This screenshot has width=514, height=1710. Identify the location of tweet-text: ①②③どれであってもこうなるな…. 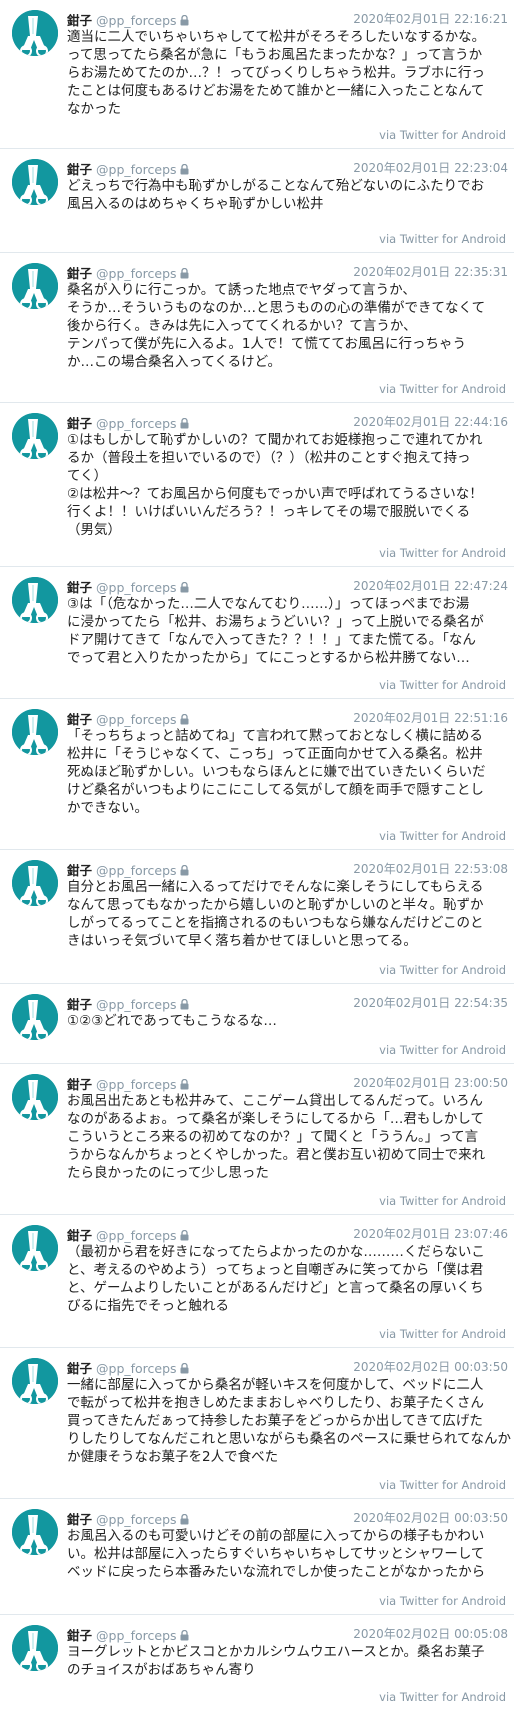
(172, 1021).